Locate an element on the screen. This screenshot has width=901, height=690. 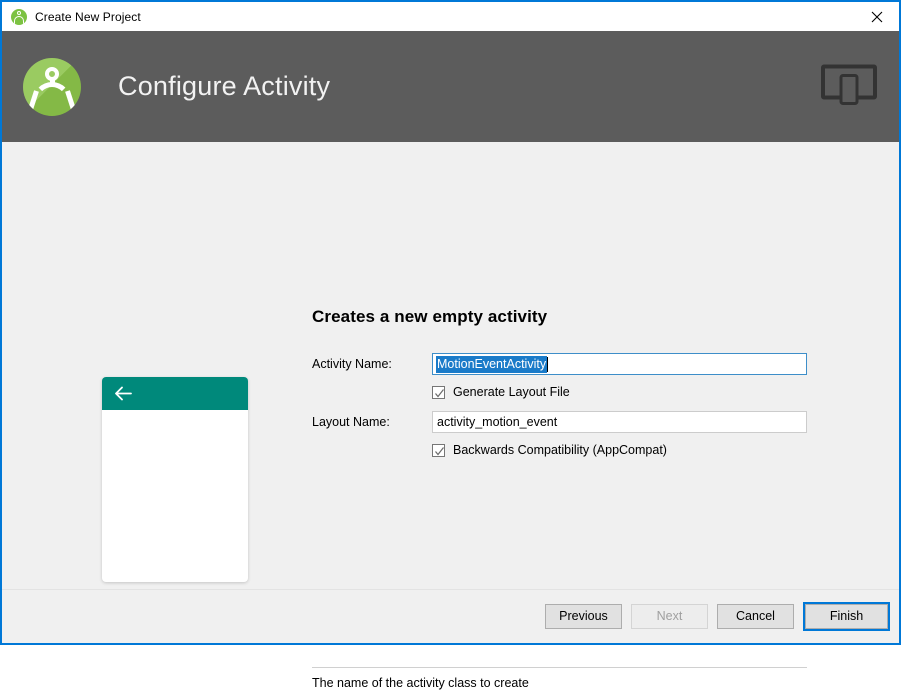
preview-appbar is located at coordinates (175, 393).